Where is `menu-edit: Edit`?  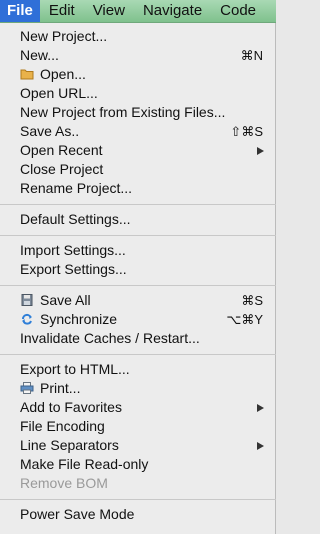
menu-edit: Edit is located at coordinates (62, 11).